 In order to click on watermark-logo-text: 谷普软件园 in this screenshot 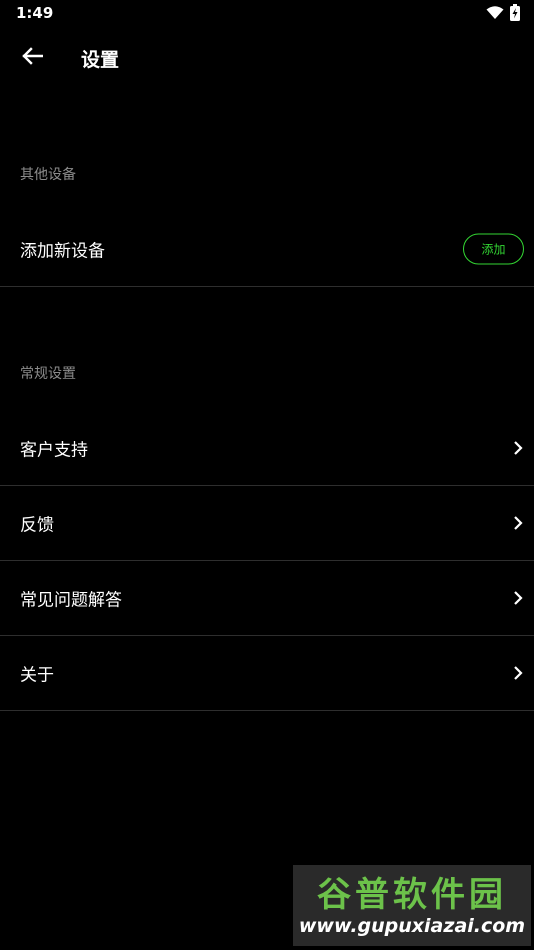, I will do `click(412, 894)`.